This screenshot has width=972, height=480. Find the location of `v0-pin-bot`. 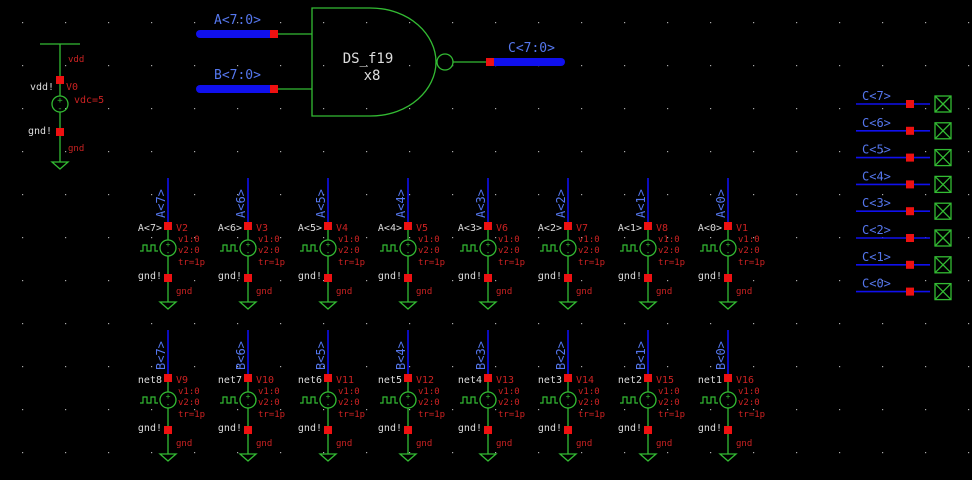

v0-pin-bot is located at coordinates (60, 132).